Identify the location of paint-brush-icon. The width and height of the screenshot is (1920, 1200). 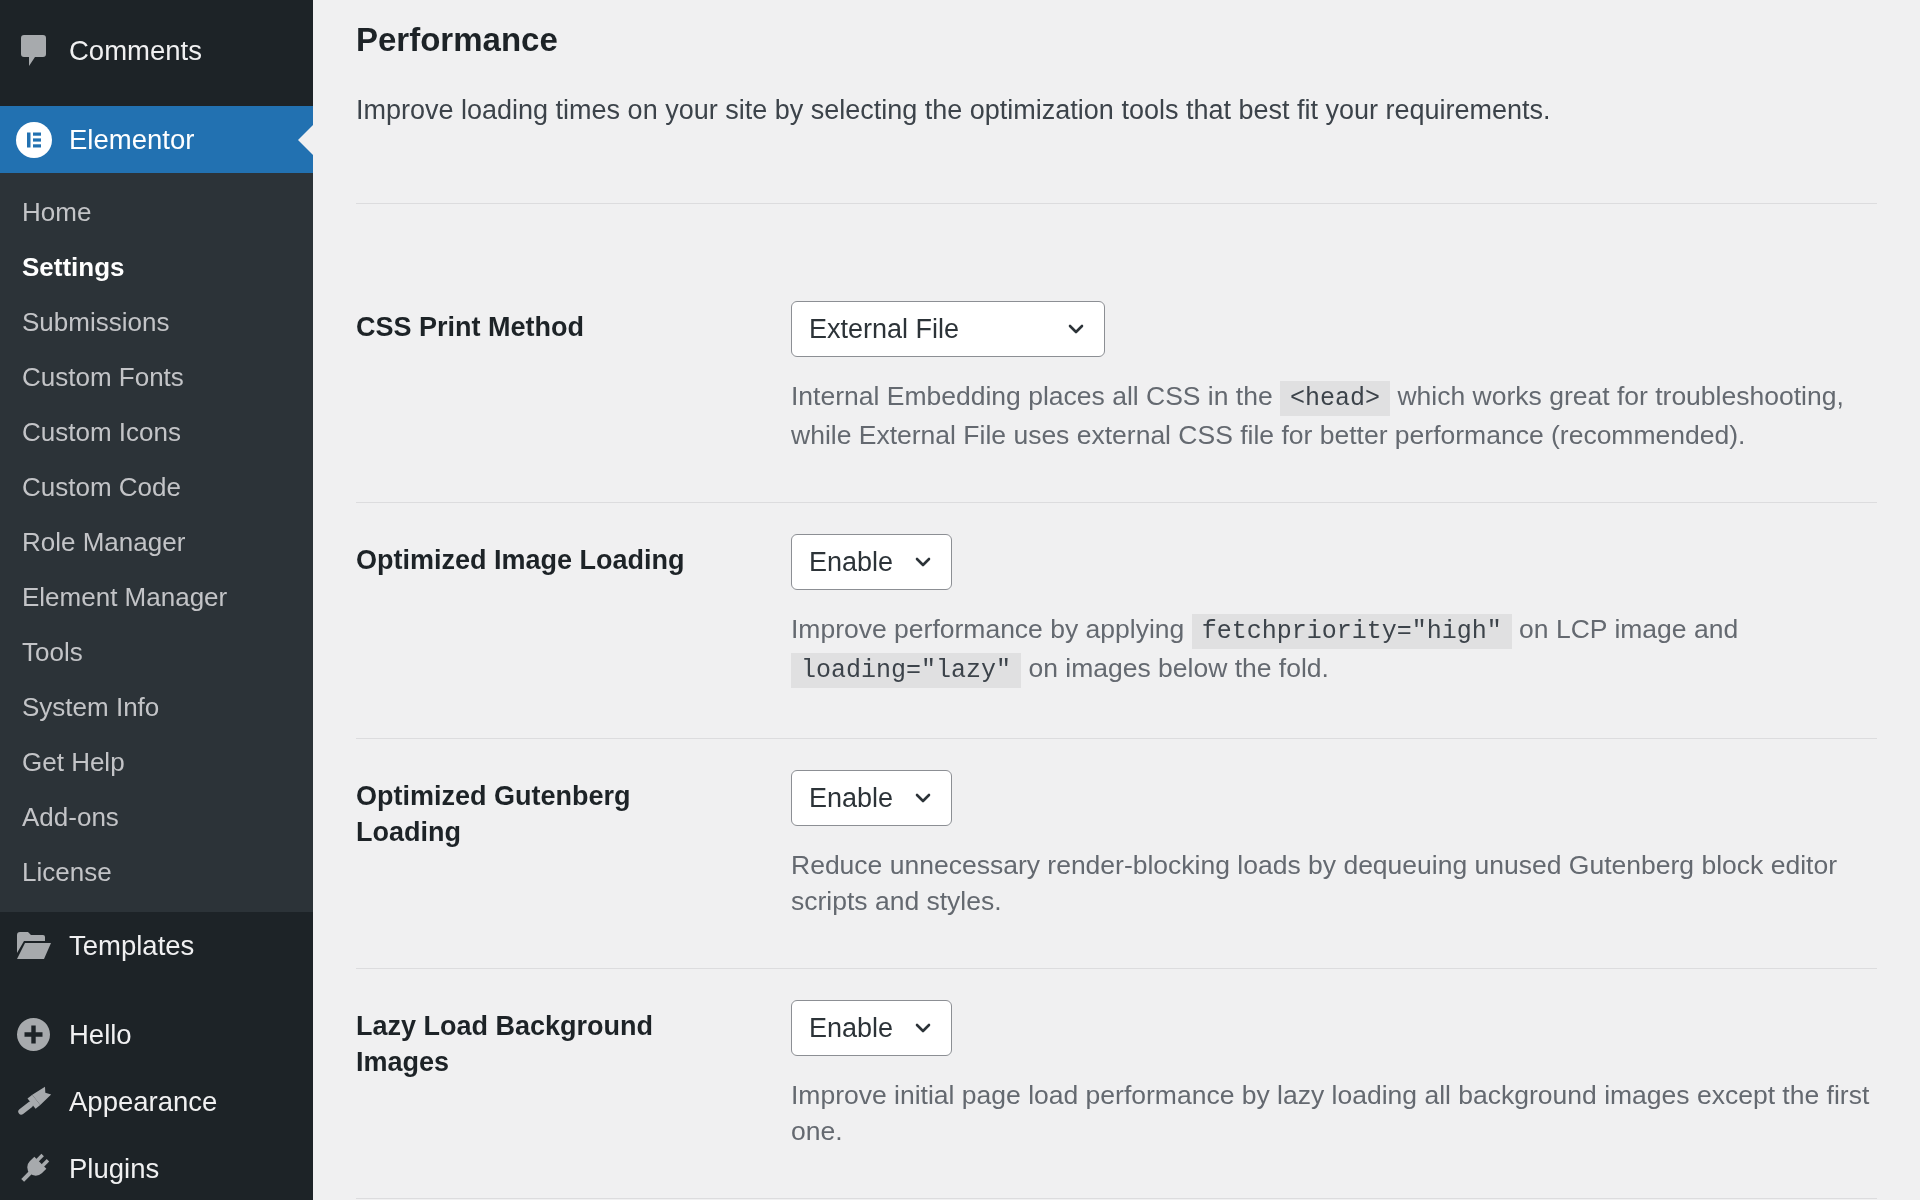
(33, 1101).